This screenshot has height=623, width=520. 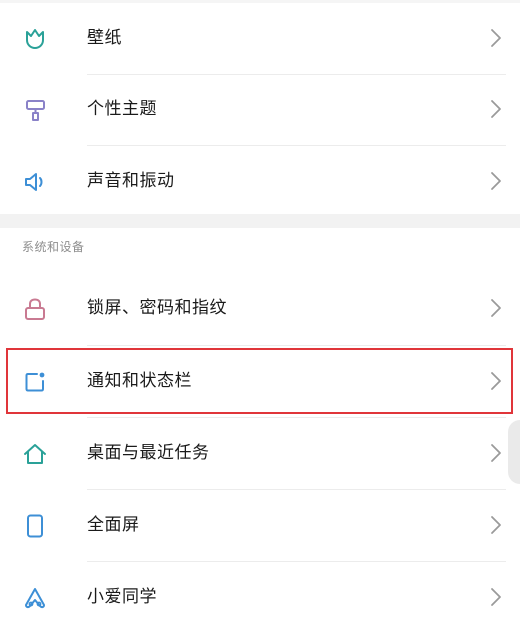 What do you see at coordinates (260, 453) in the screenshot?
I see `settings-item-home-screen: 桌面与最近任务` at bounding box center [260, 453].